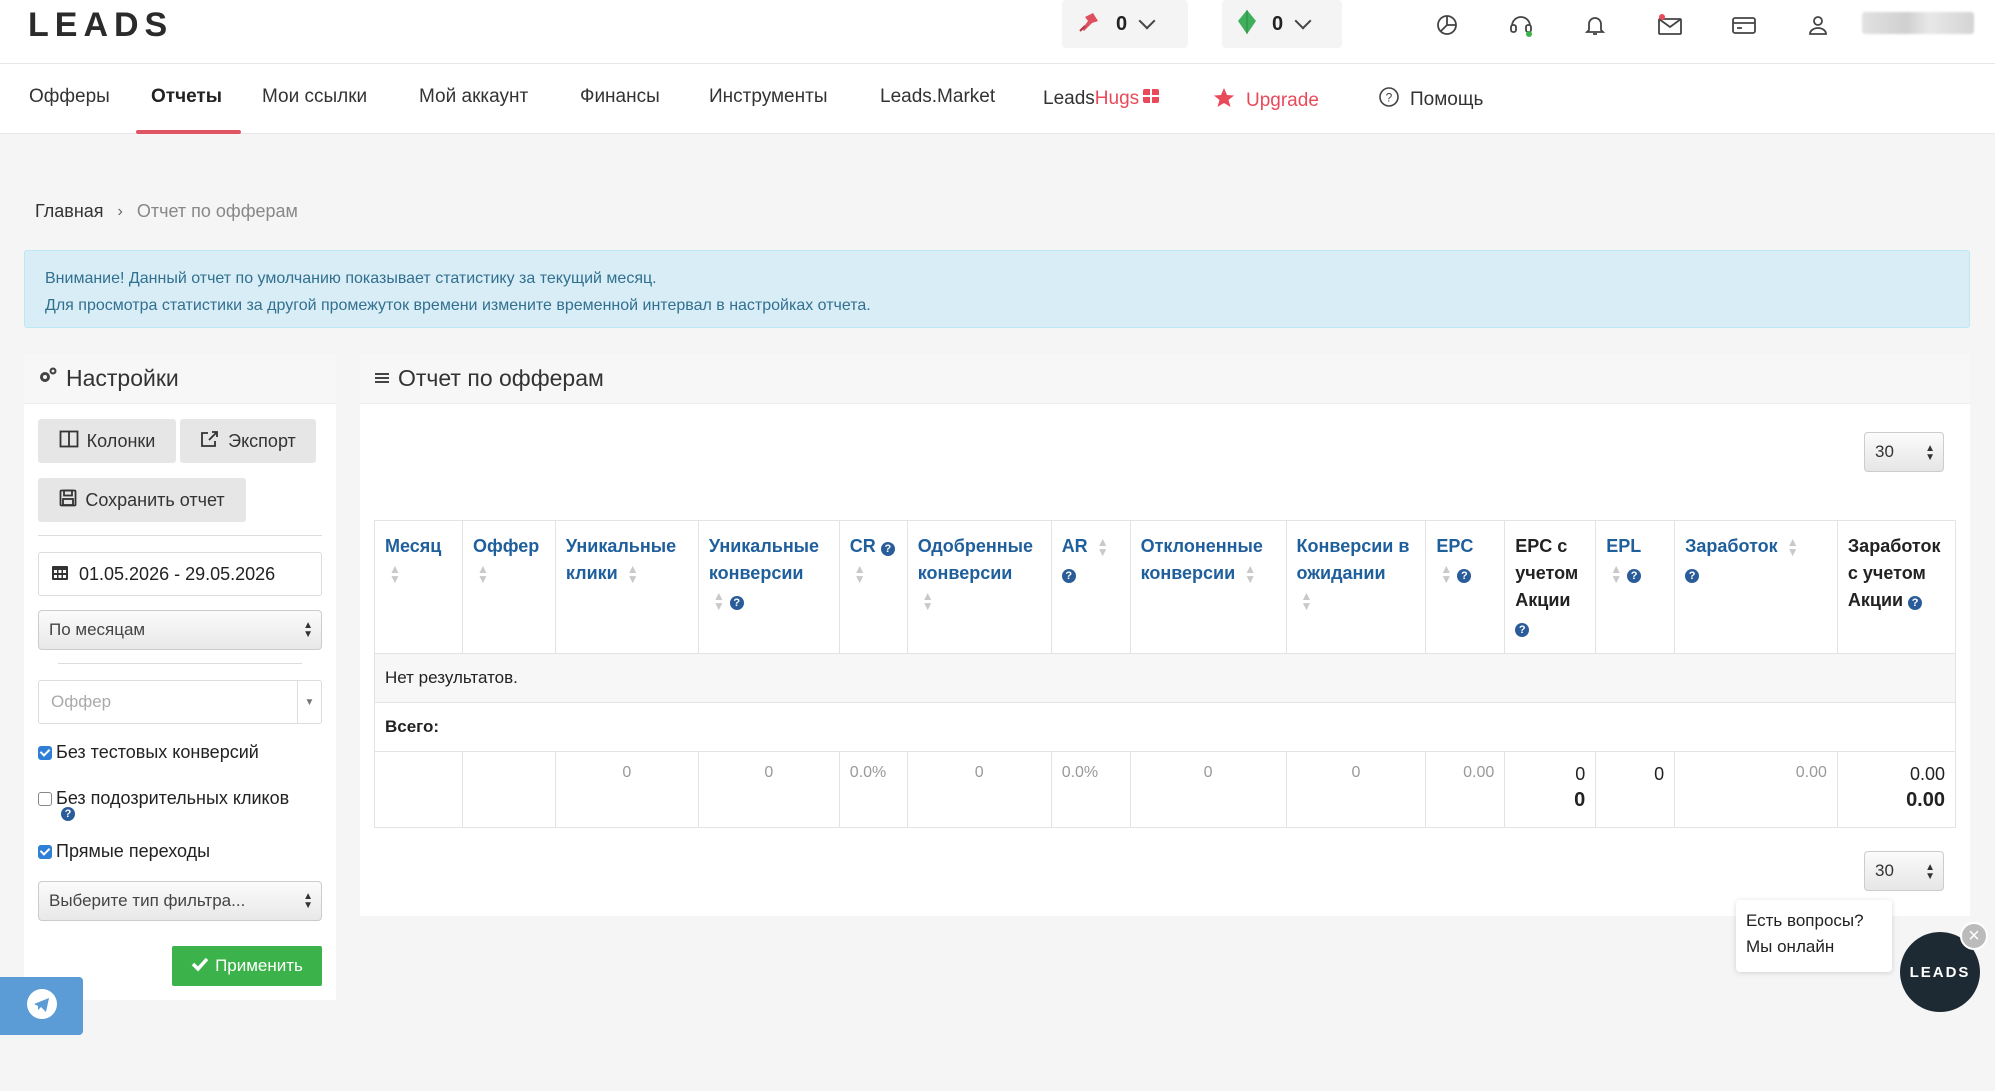 The image size is (1995, 1091). What do you see at coordinates (247, 966) in the screenshot?
I see `apply-button: Применить` at bounding box center [247, 966].